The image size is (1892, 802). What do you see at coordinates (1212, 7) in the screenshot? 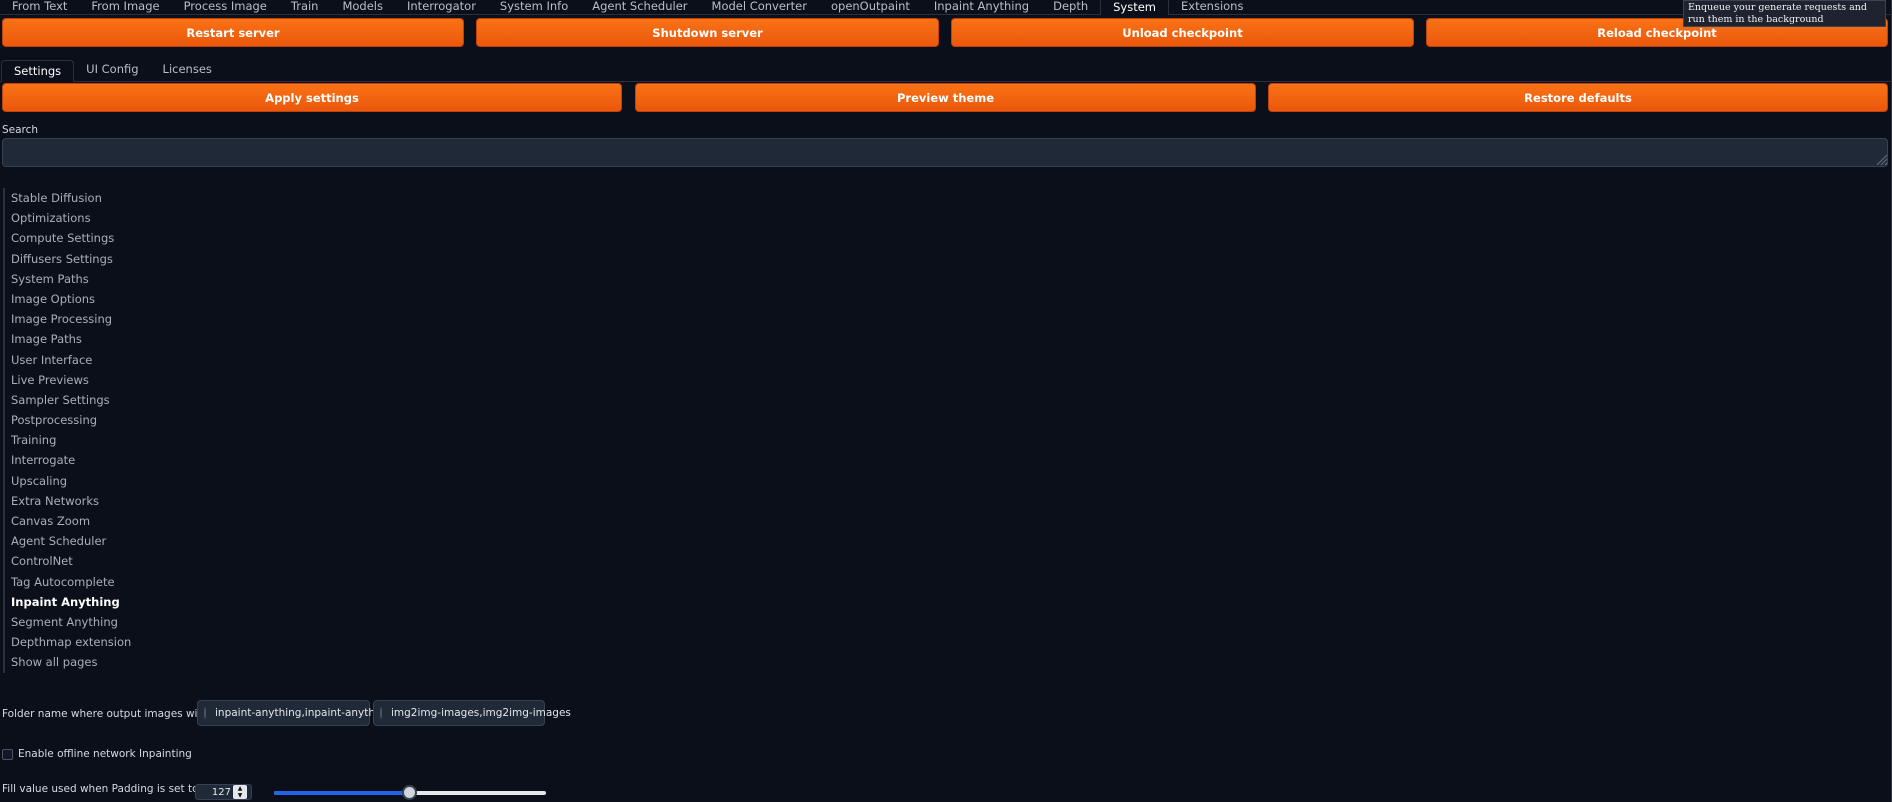
I see `tab-extensions: Extensions` at bounding box center [1212, 7].